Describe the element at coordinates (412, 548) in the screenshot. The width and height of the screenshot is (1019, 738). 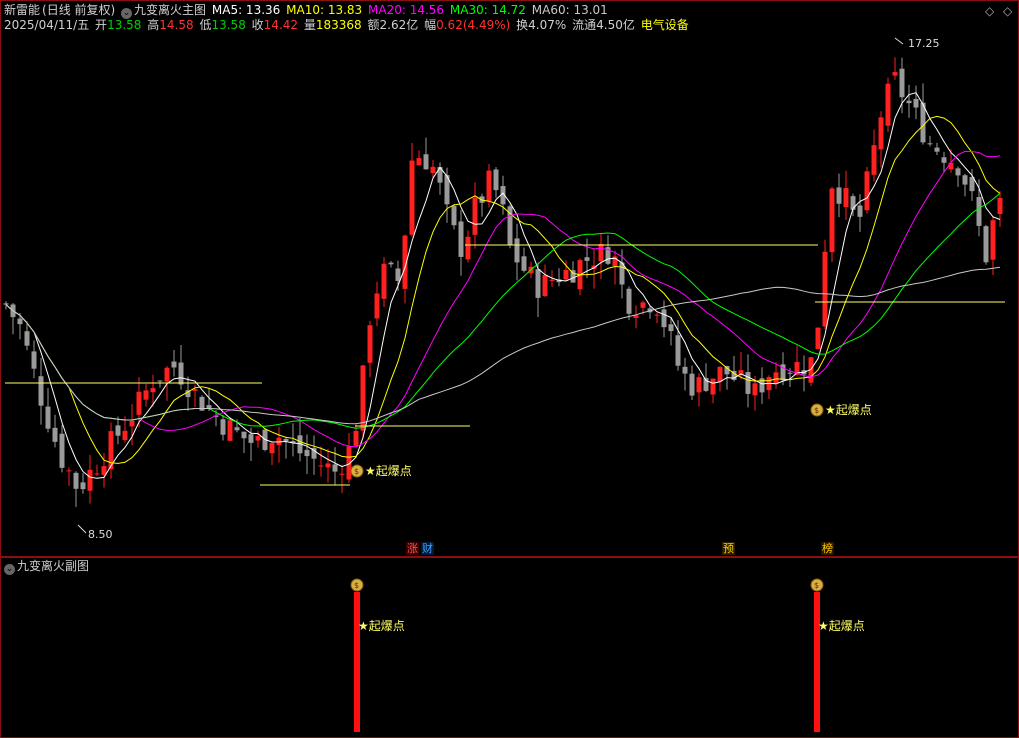
I see `tag-zhang: 涨` at that location.